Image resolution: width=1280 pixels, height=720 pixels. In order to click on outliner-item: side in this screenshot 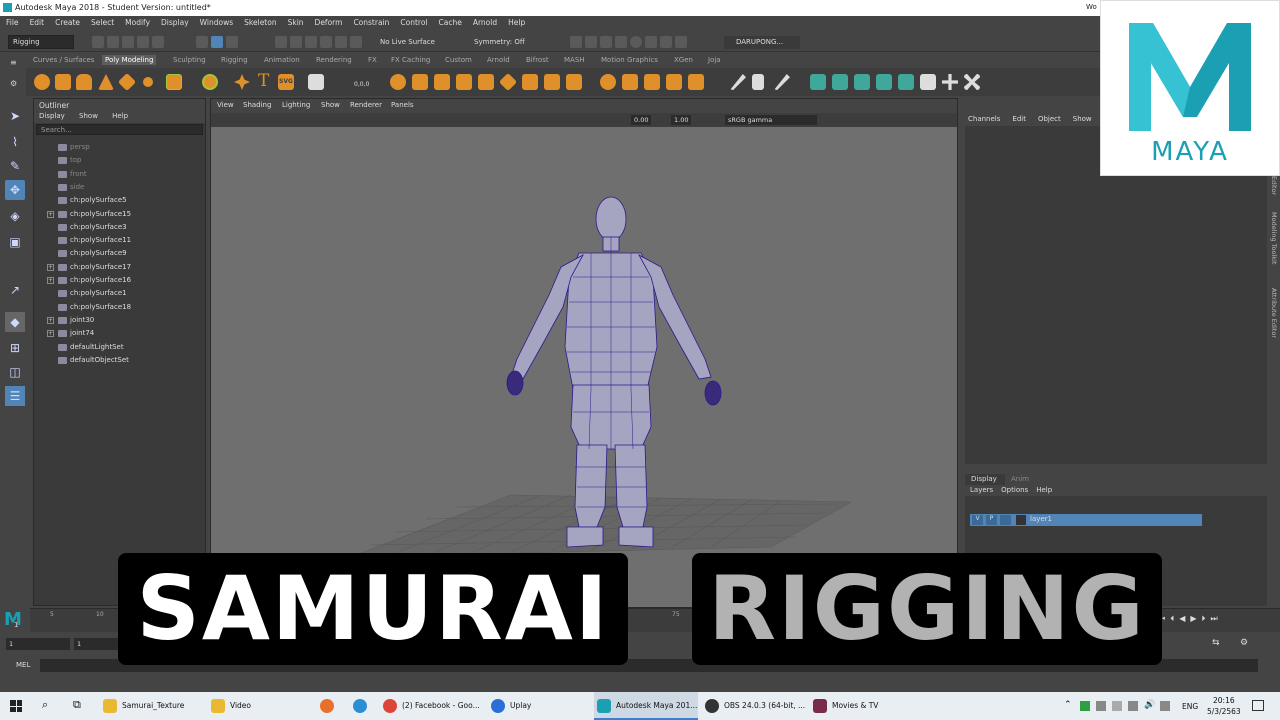, I will do `click(114, 187)`.